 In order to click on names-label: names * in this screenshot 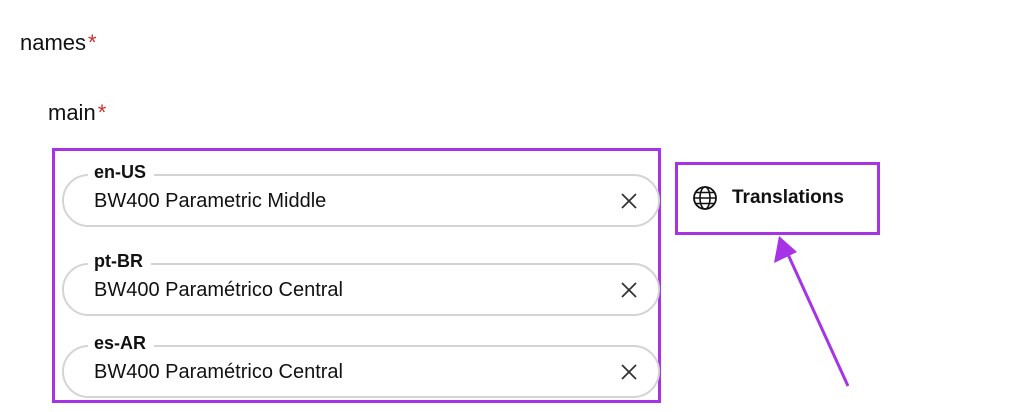, I will do `click(58, 43)`.